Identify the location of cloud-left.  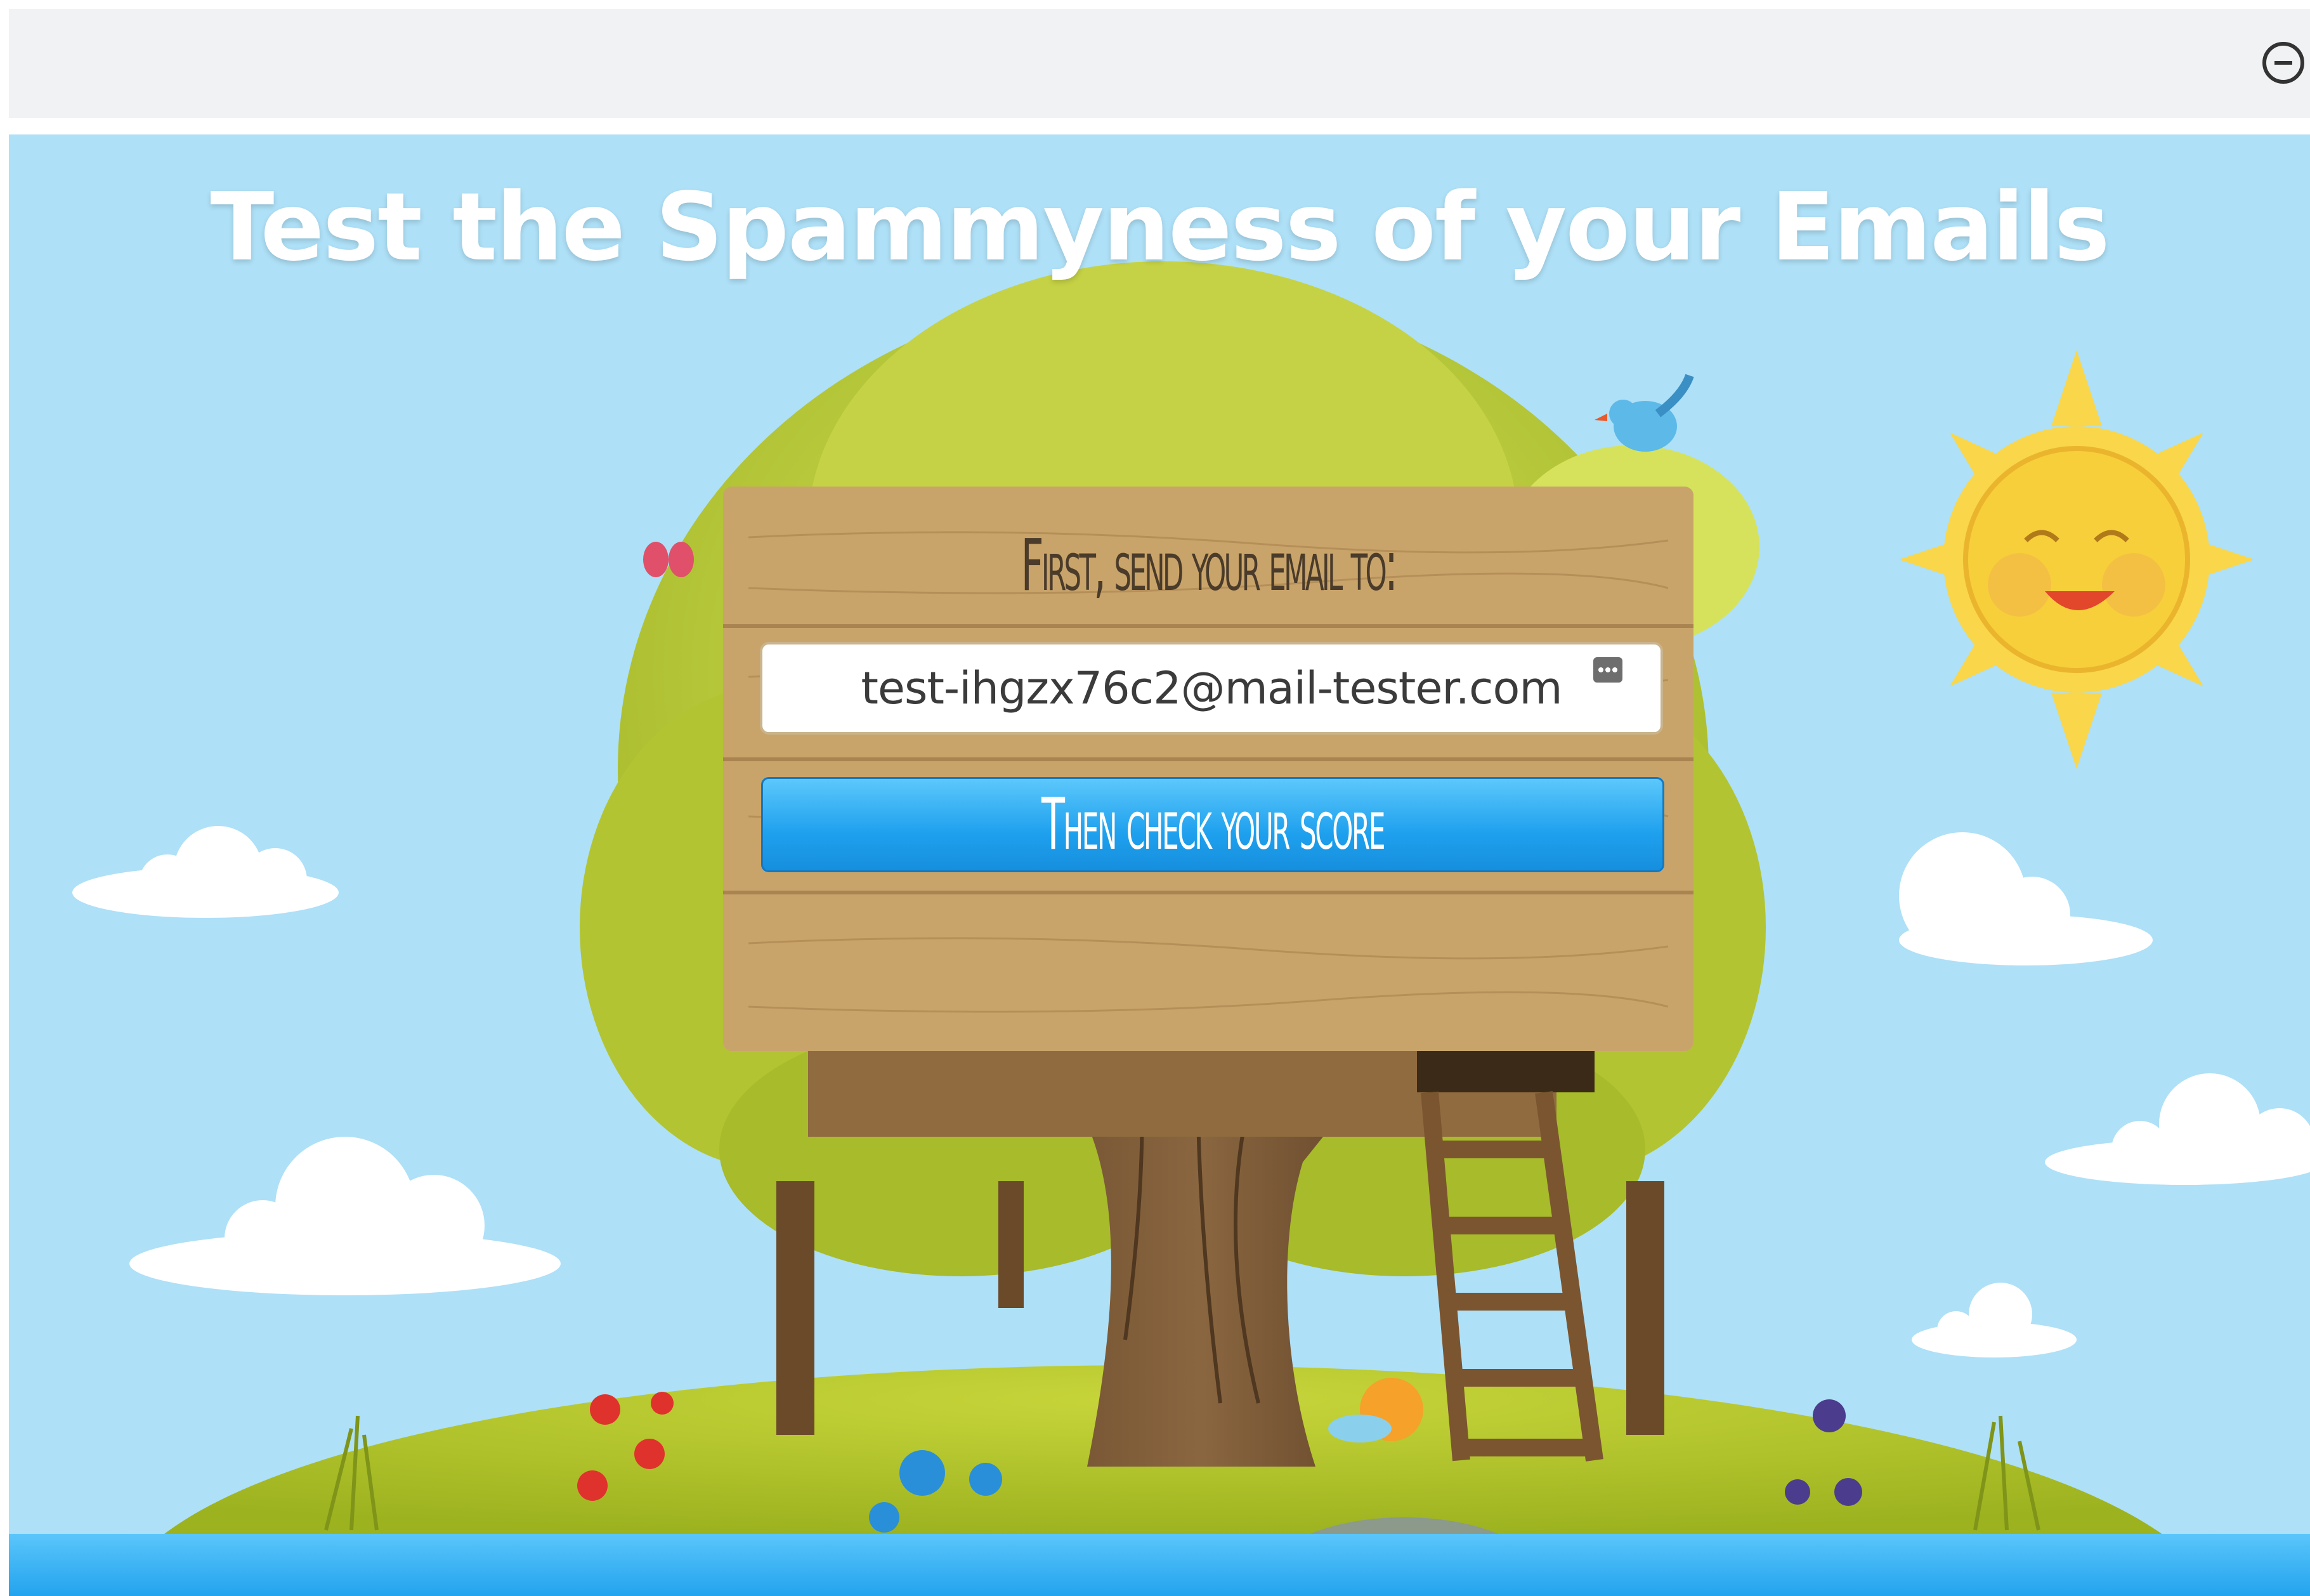
(205, 872).